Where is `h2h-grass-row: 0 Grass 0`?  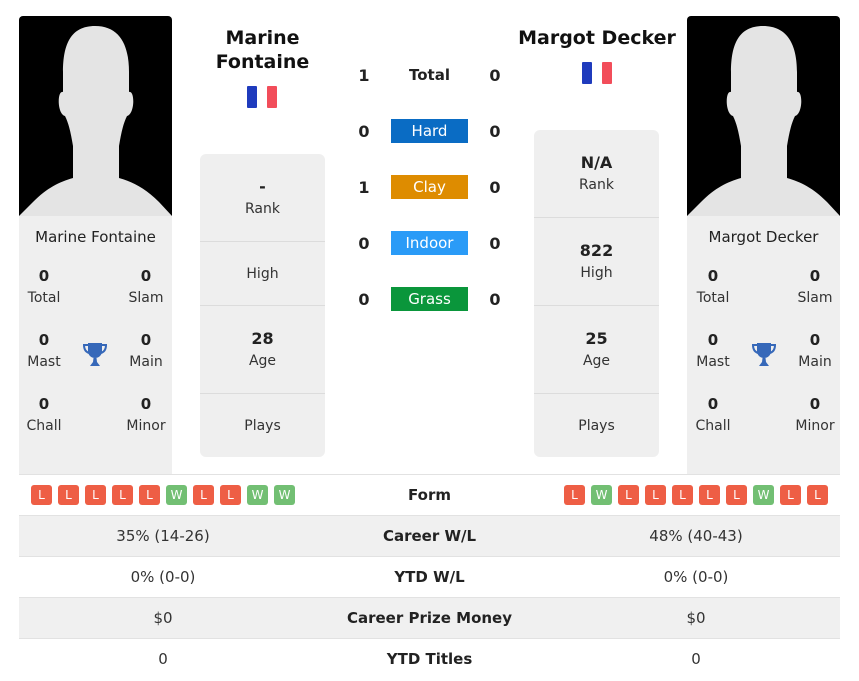
h2h-grass-row: 0 Grass 0 is located at coordinates (430, 299).